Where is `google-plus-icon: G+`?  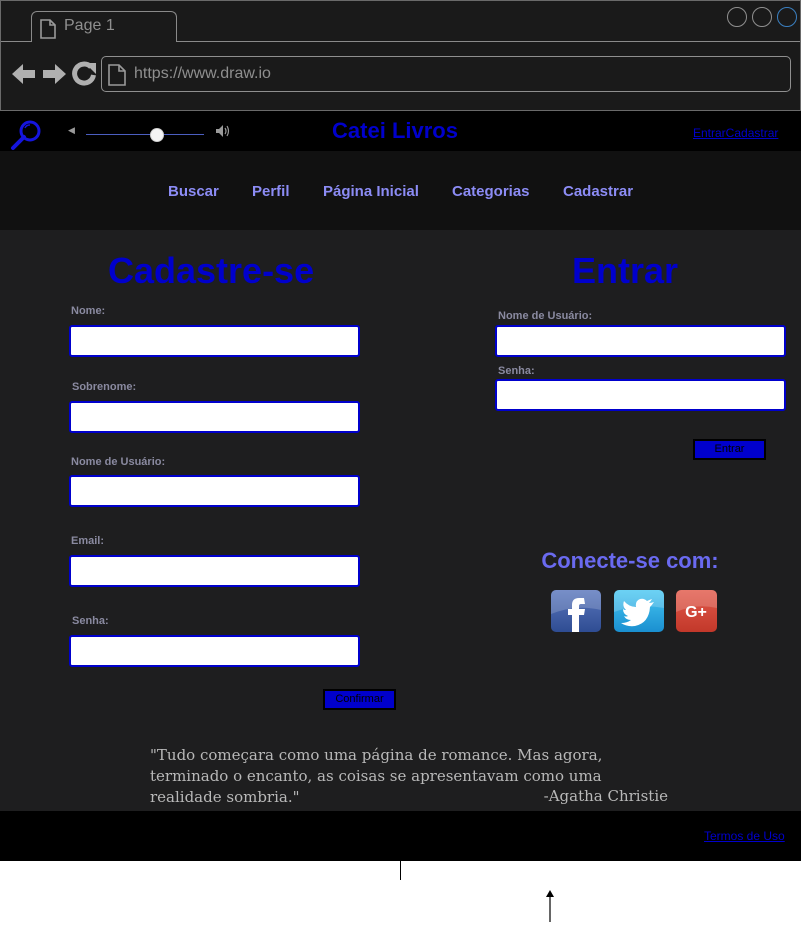 google-plus-icon: G+ is located at coordinates (696, 611).